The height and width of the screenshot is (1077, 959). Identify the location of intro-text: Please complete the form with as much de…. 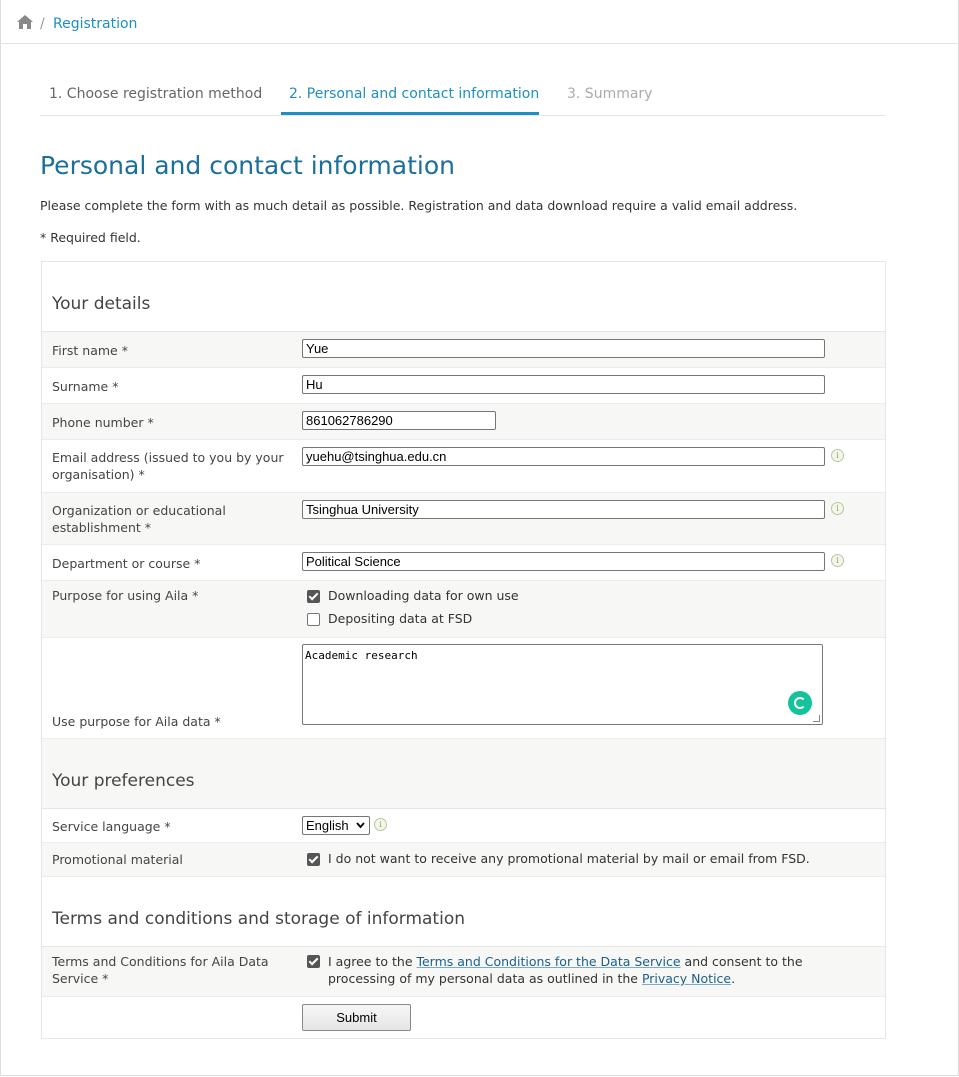
(419, 205).